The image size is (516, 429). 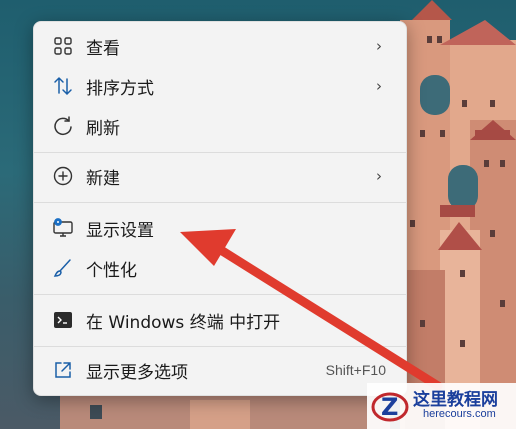 I want to click on svg-text: Z, so click(x=389, y=407).